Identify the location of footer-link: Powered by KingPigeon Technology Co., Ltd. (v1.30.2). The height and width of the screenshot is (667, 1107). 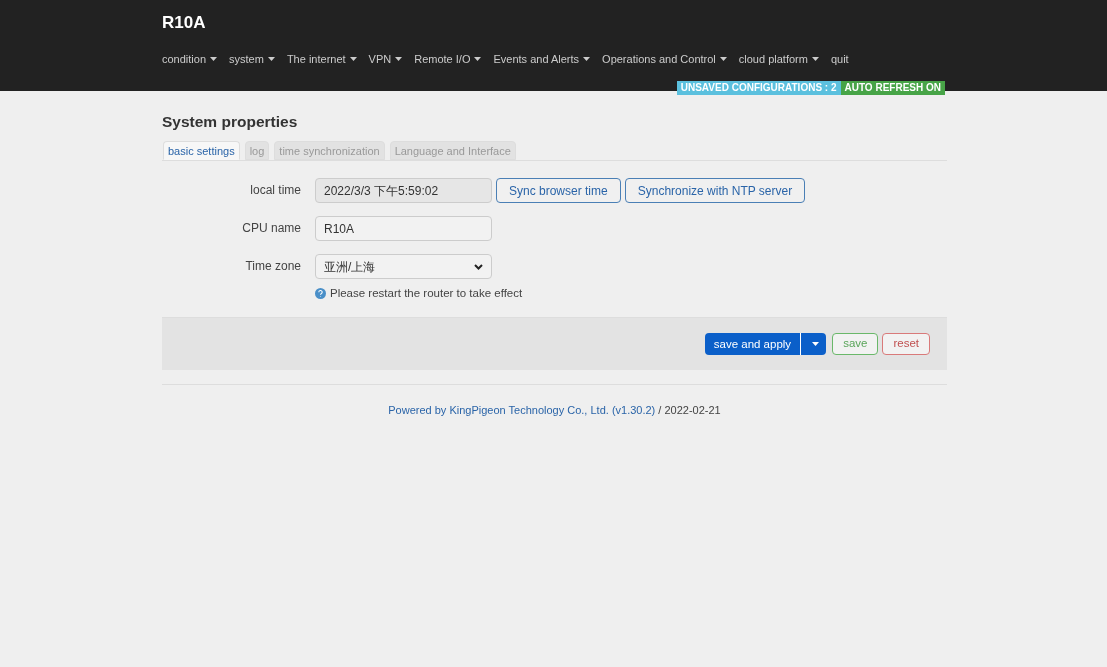
(522, 409).